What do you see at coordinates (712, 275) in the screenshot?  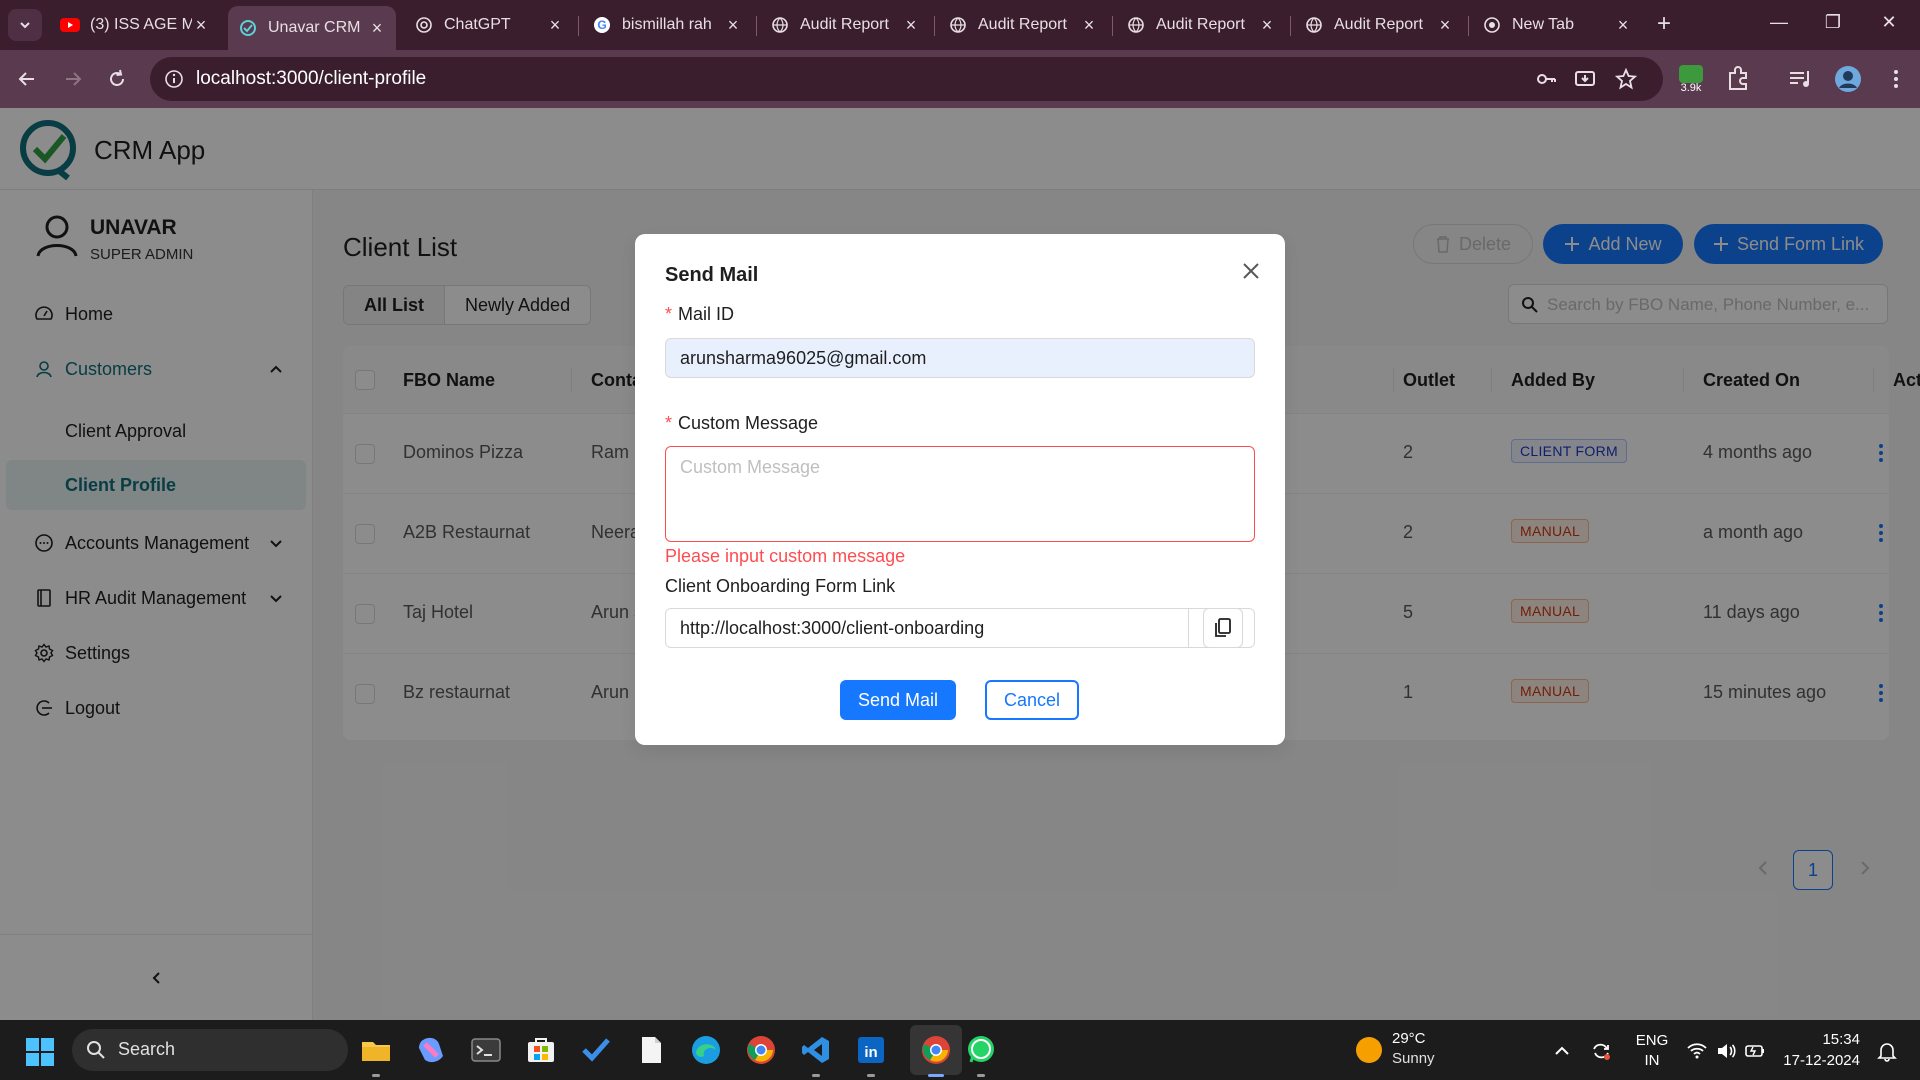 I see `modal-title: Send Mail` at bounding box center [712, 275].